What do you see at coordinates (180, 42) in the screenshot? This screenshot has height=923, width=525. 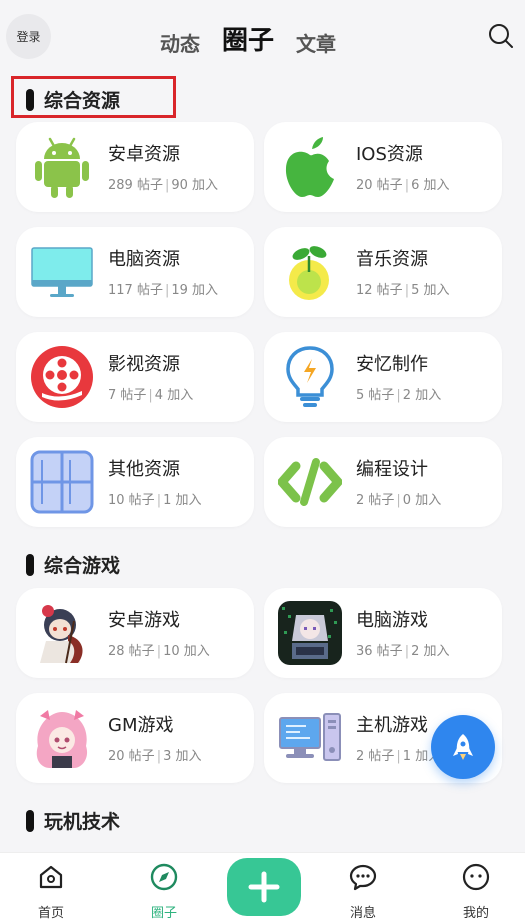 I see `tab-dynamic: 动态` at bounding box center [180, 42].